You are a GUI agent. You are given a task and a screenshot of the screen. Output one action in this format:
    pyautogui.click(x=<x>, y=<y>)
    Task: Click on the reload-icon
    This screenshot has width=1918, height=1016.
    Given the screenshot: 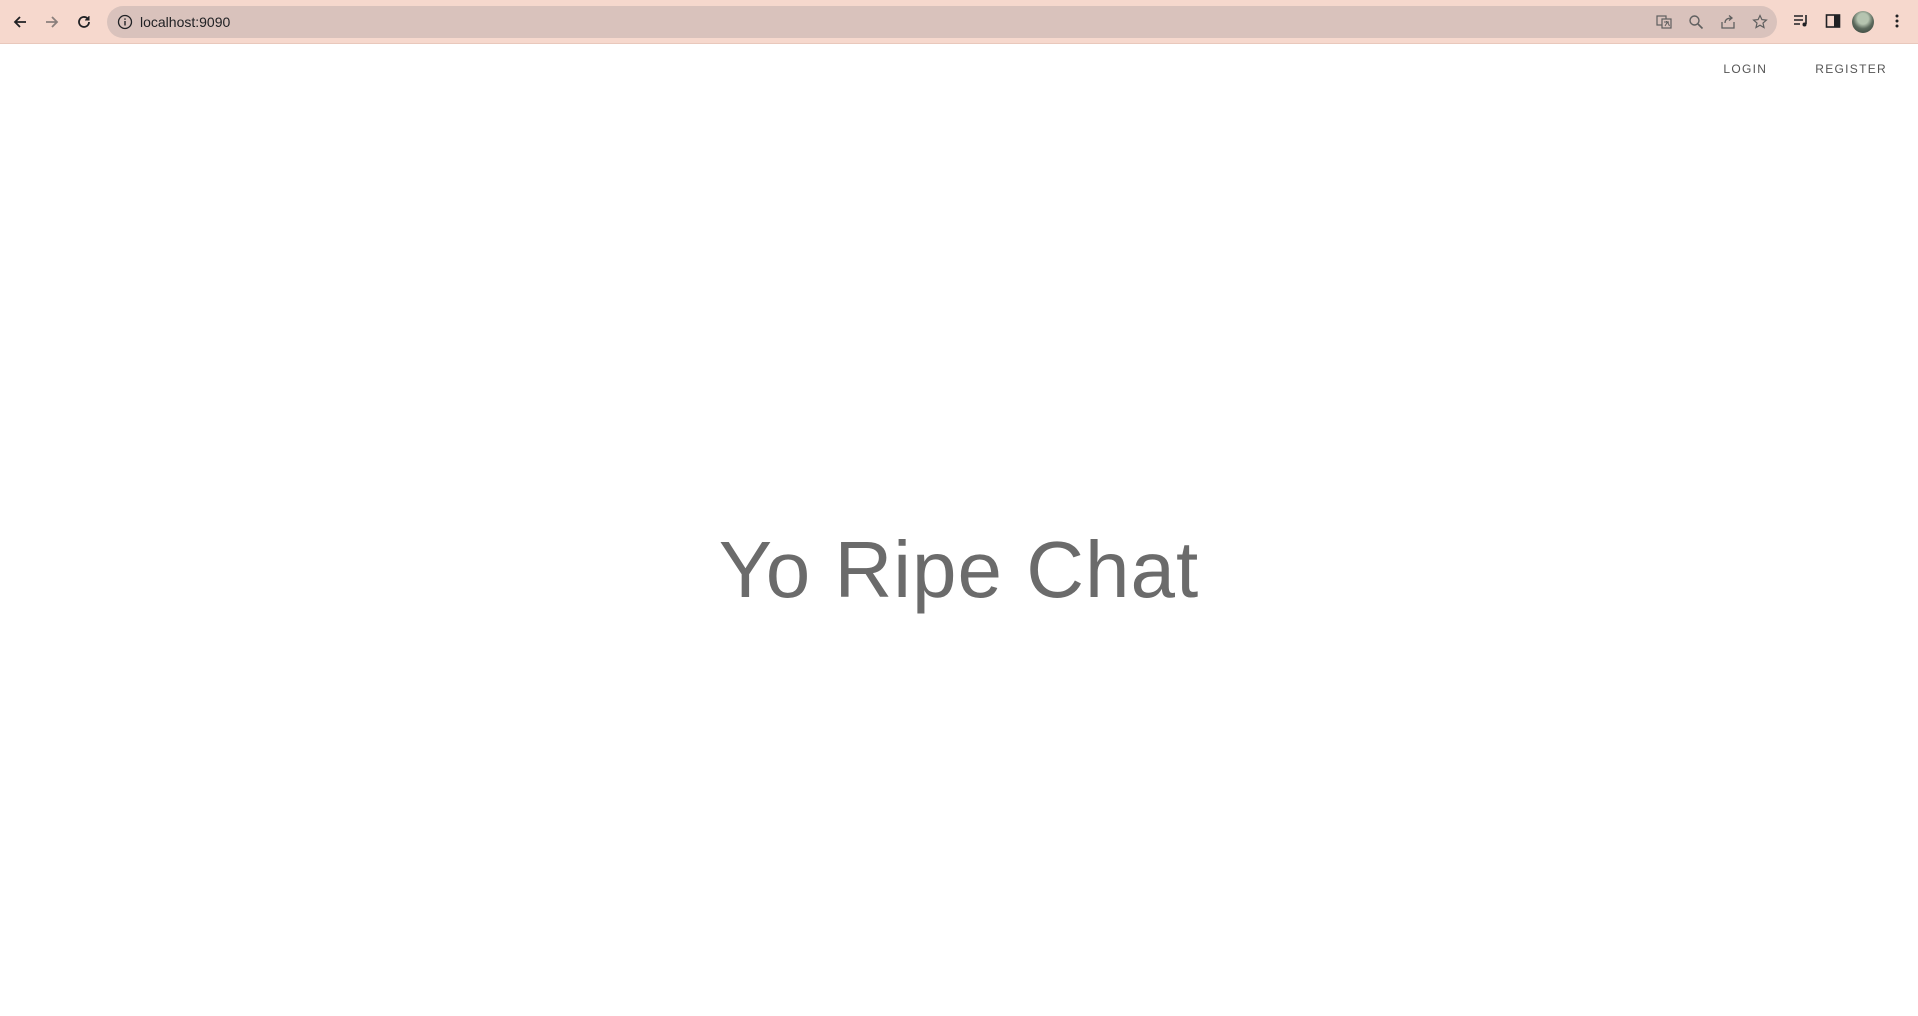 What is the action you would take?
    pyautogui.click(x=84, y=22)
    